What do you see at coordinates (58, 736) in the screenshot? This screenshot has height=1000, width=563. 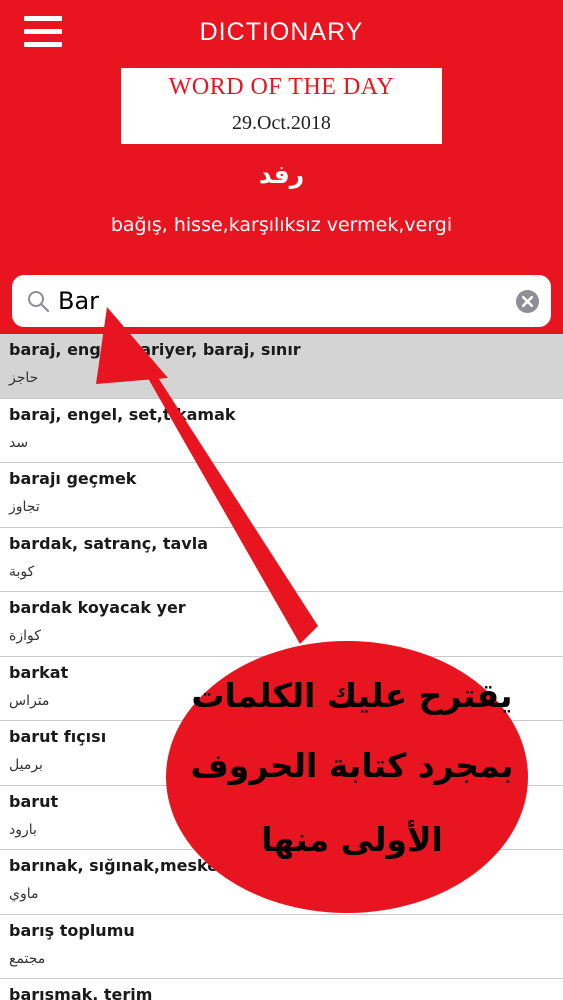 I see `list-item-term: barut fıçısı` at bounding box center [58, 736].